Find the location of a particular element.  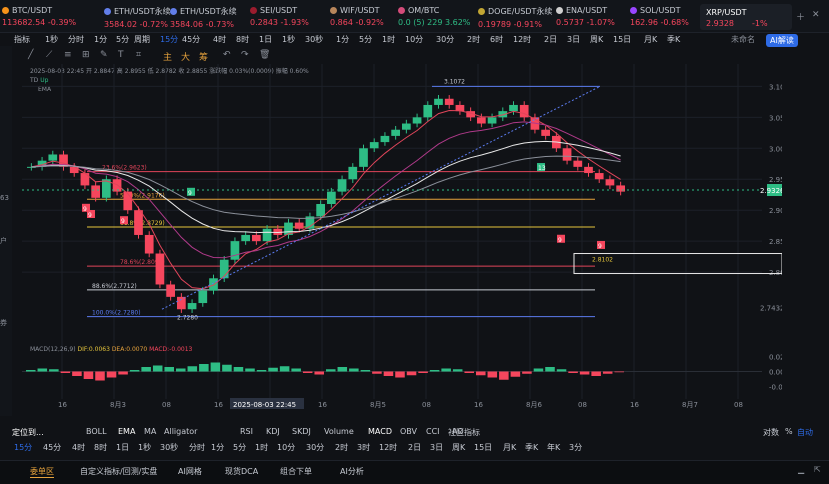

bottom-period-option: 5分 is located at coordinates (239, 447).